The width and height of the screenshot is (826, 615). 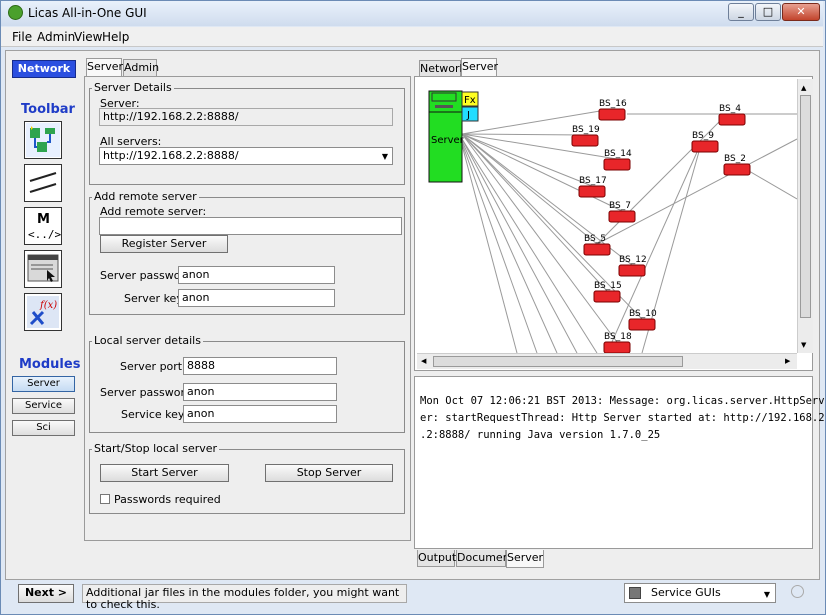 What do you see at coordinates (622, 212) in the screenshot?
I see `graph-node-bs_7: BS_7` at bounding box center [622, 212].